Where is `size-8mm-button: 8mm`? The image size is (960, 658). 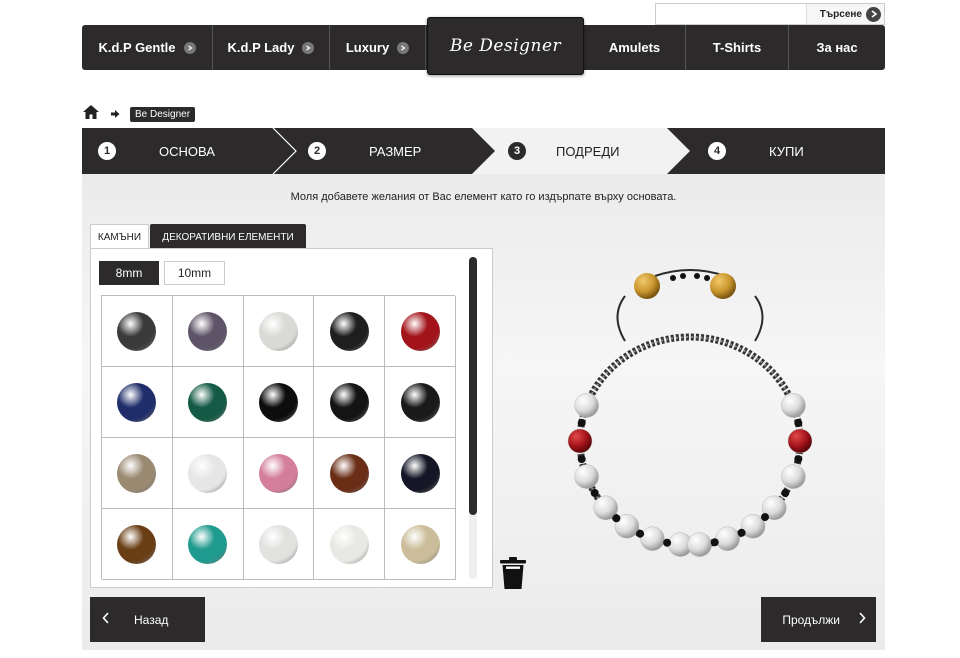
size-8mm-button: 8mm is located at coordinates (129, 273).